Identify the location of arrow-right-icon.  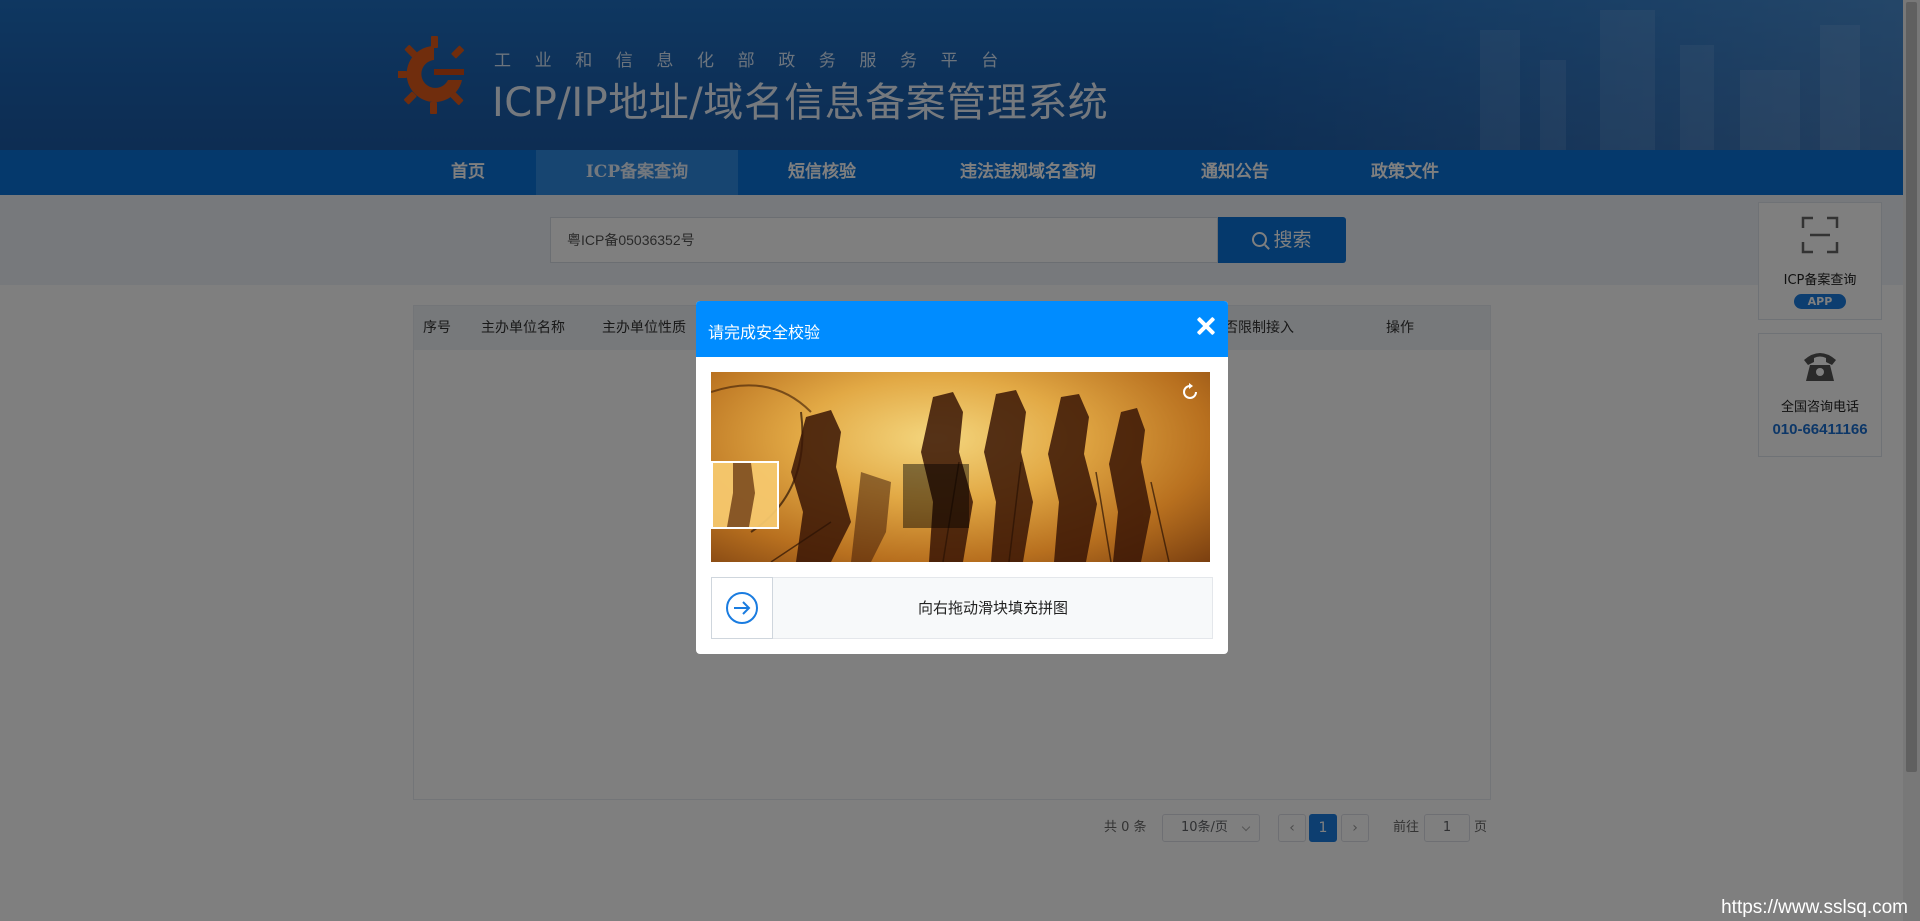
(742, 608).